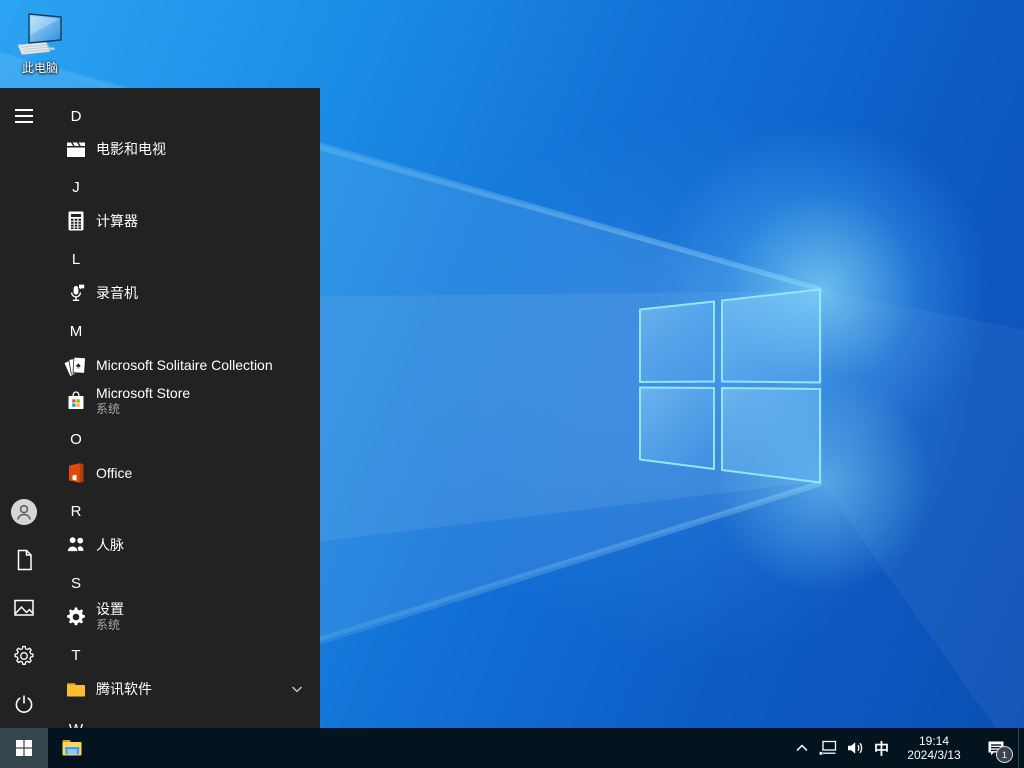 The height and width of the screenshot is (768, 1024). I want to click on section-letter-m: M, so click(184, 331).